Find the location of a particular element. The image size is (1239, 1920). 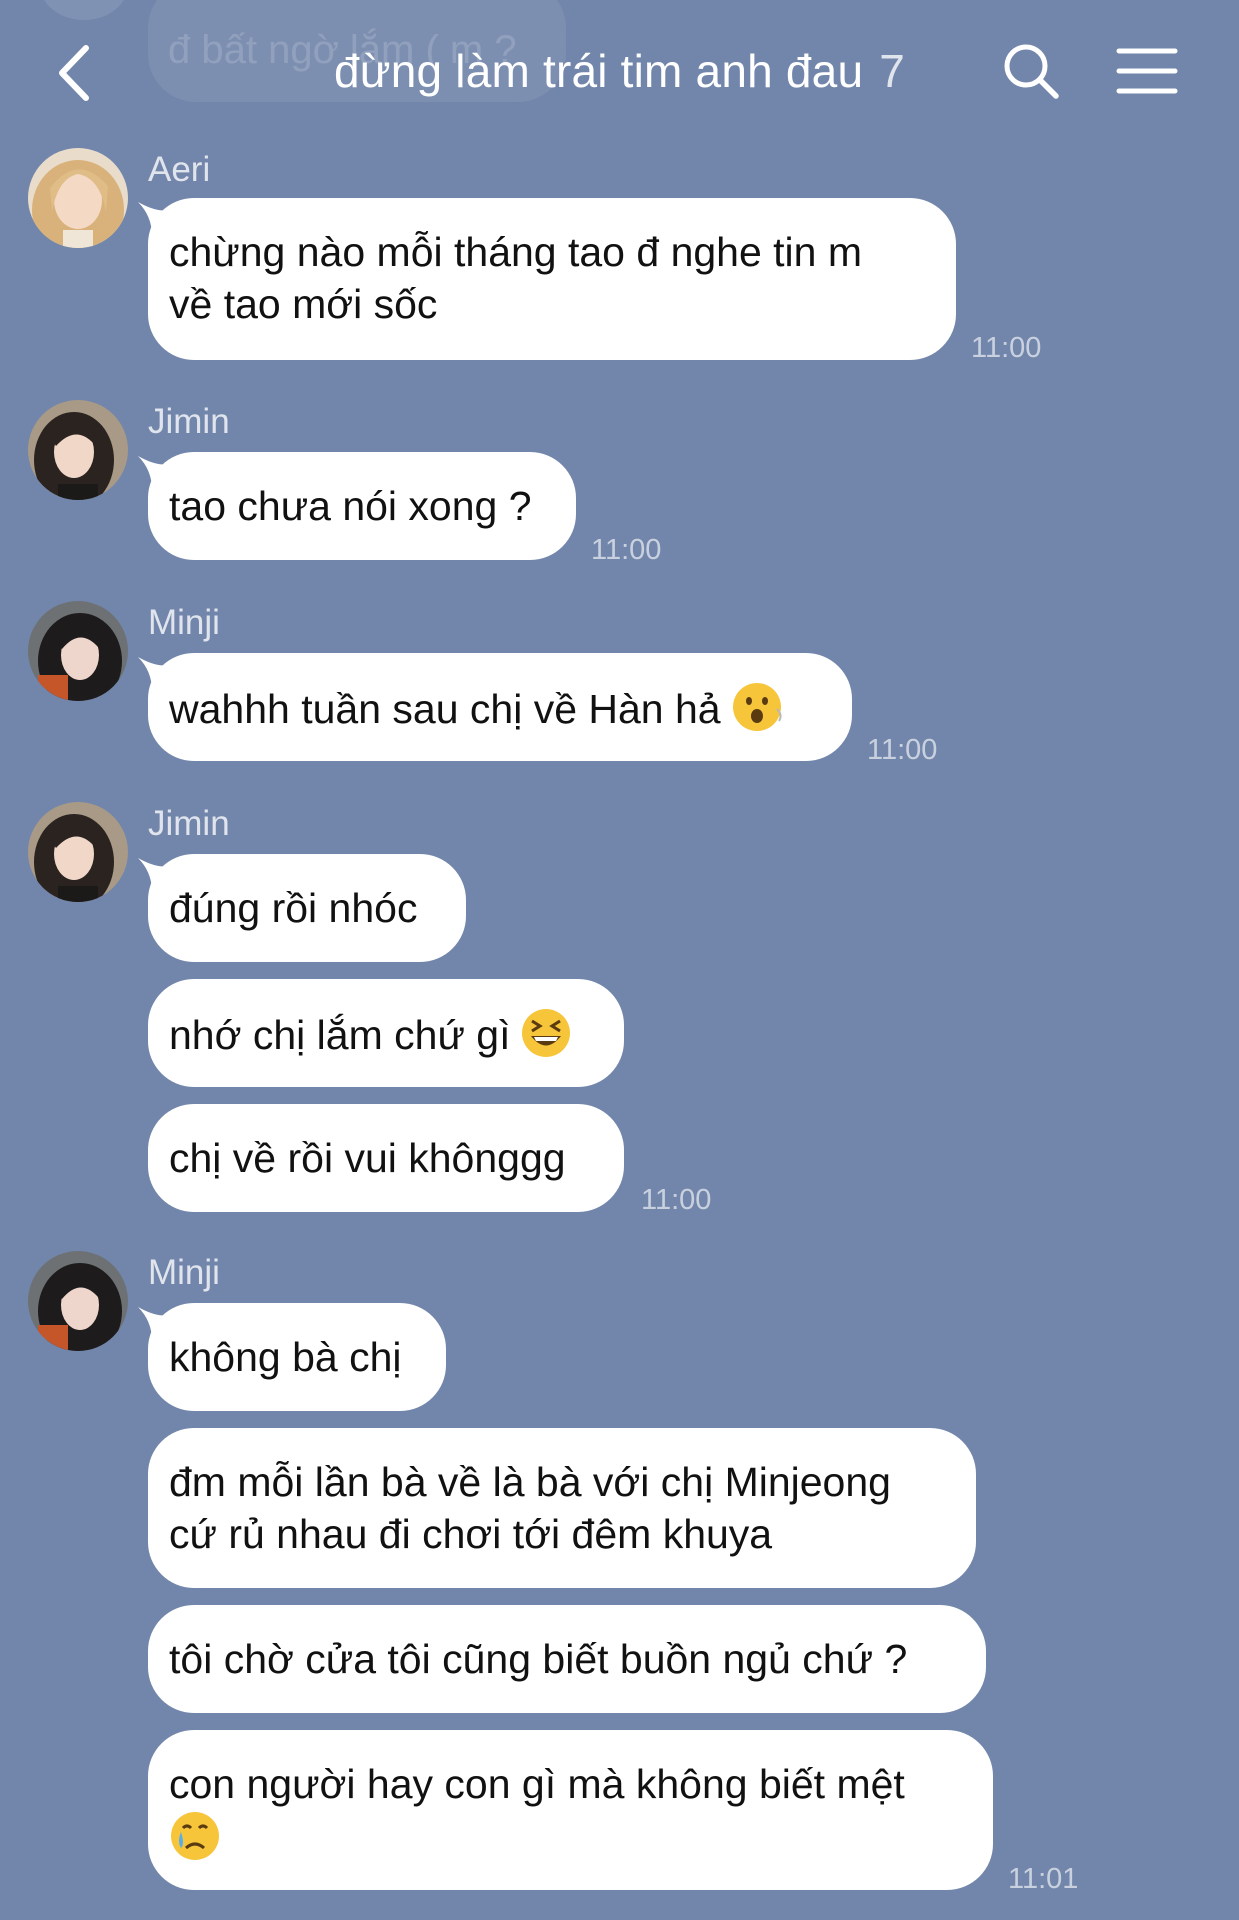

grinning-squinting-face-emoji is located at coordinates (546, 1033).